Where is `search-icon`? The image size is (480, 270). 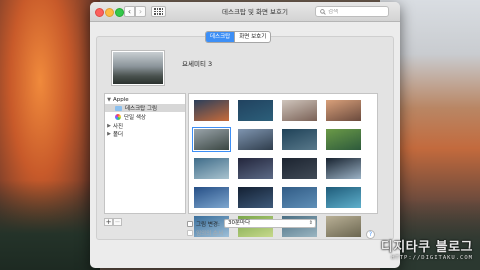 search-icon is located at coordinates (323, 11).